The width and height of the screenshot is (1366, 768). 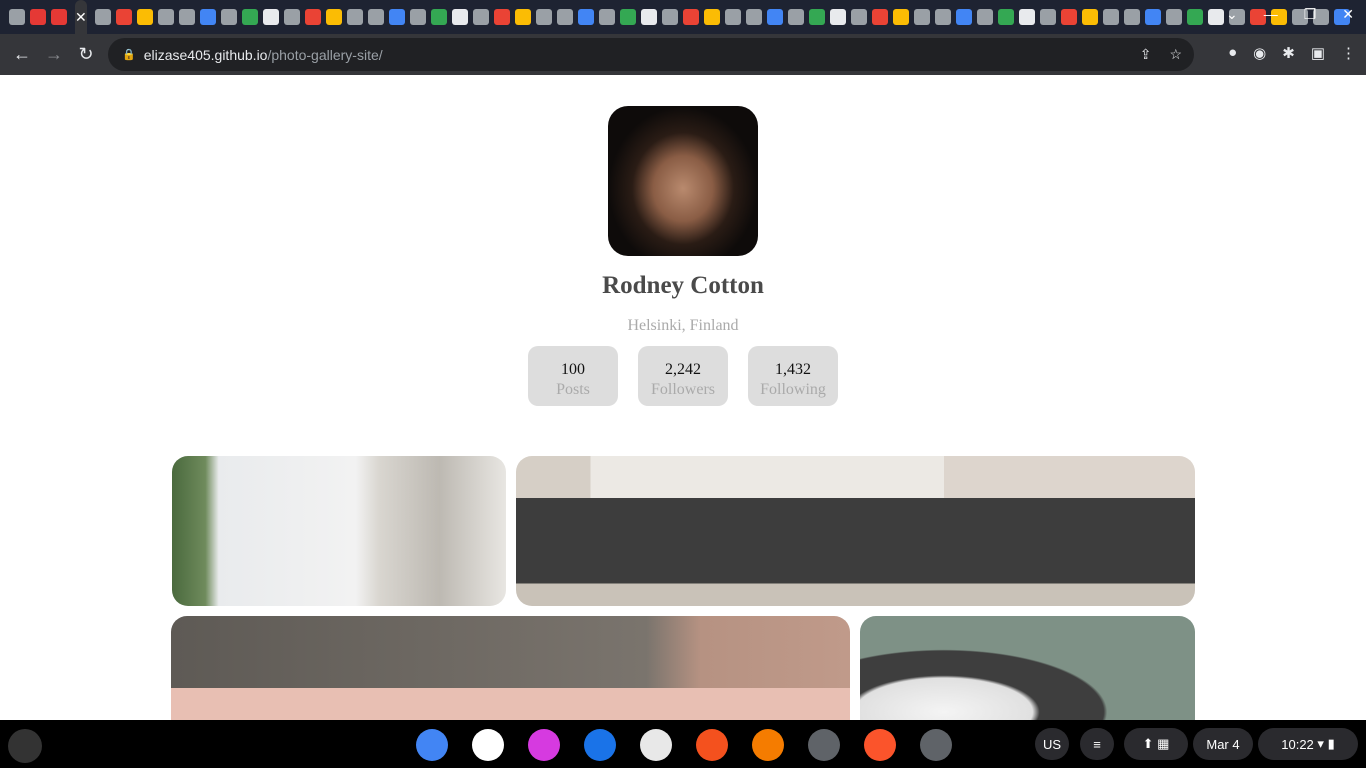 I want to click on puzzle-extensions-icon: ✱, so click(x=1288, y=53).